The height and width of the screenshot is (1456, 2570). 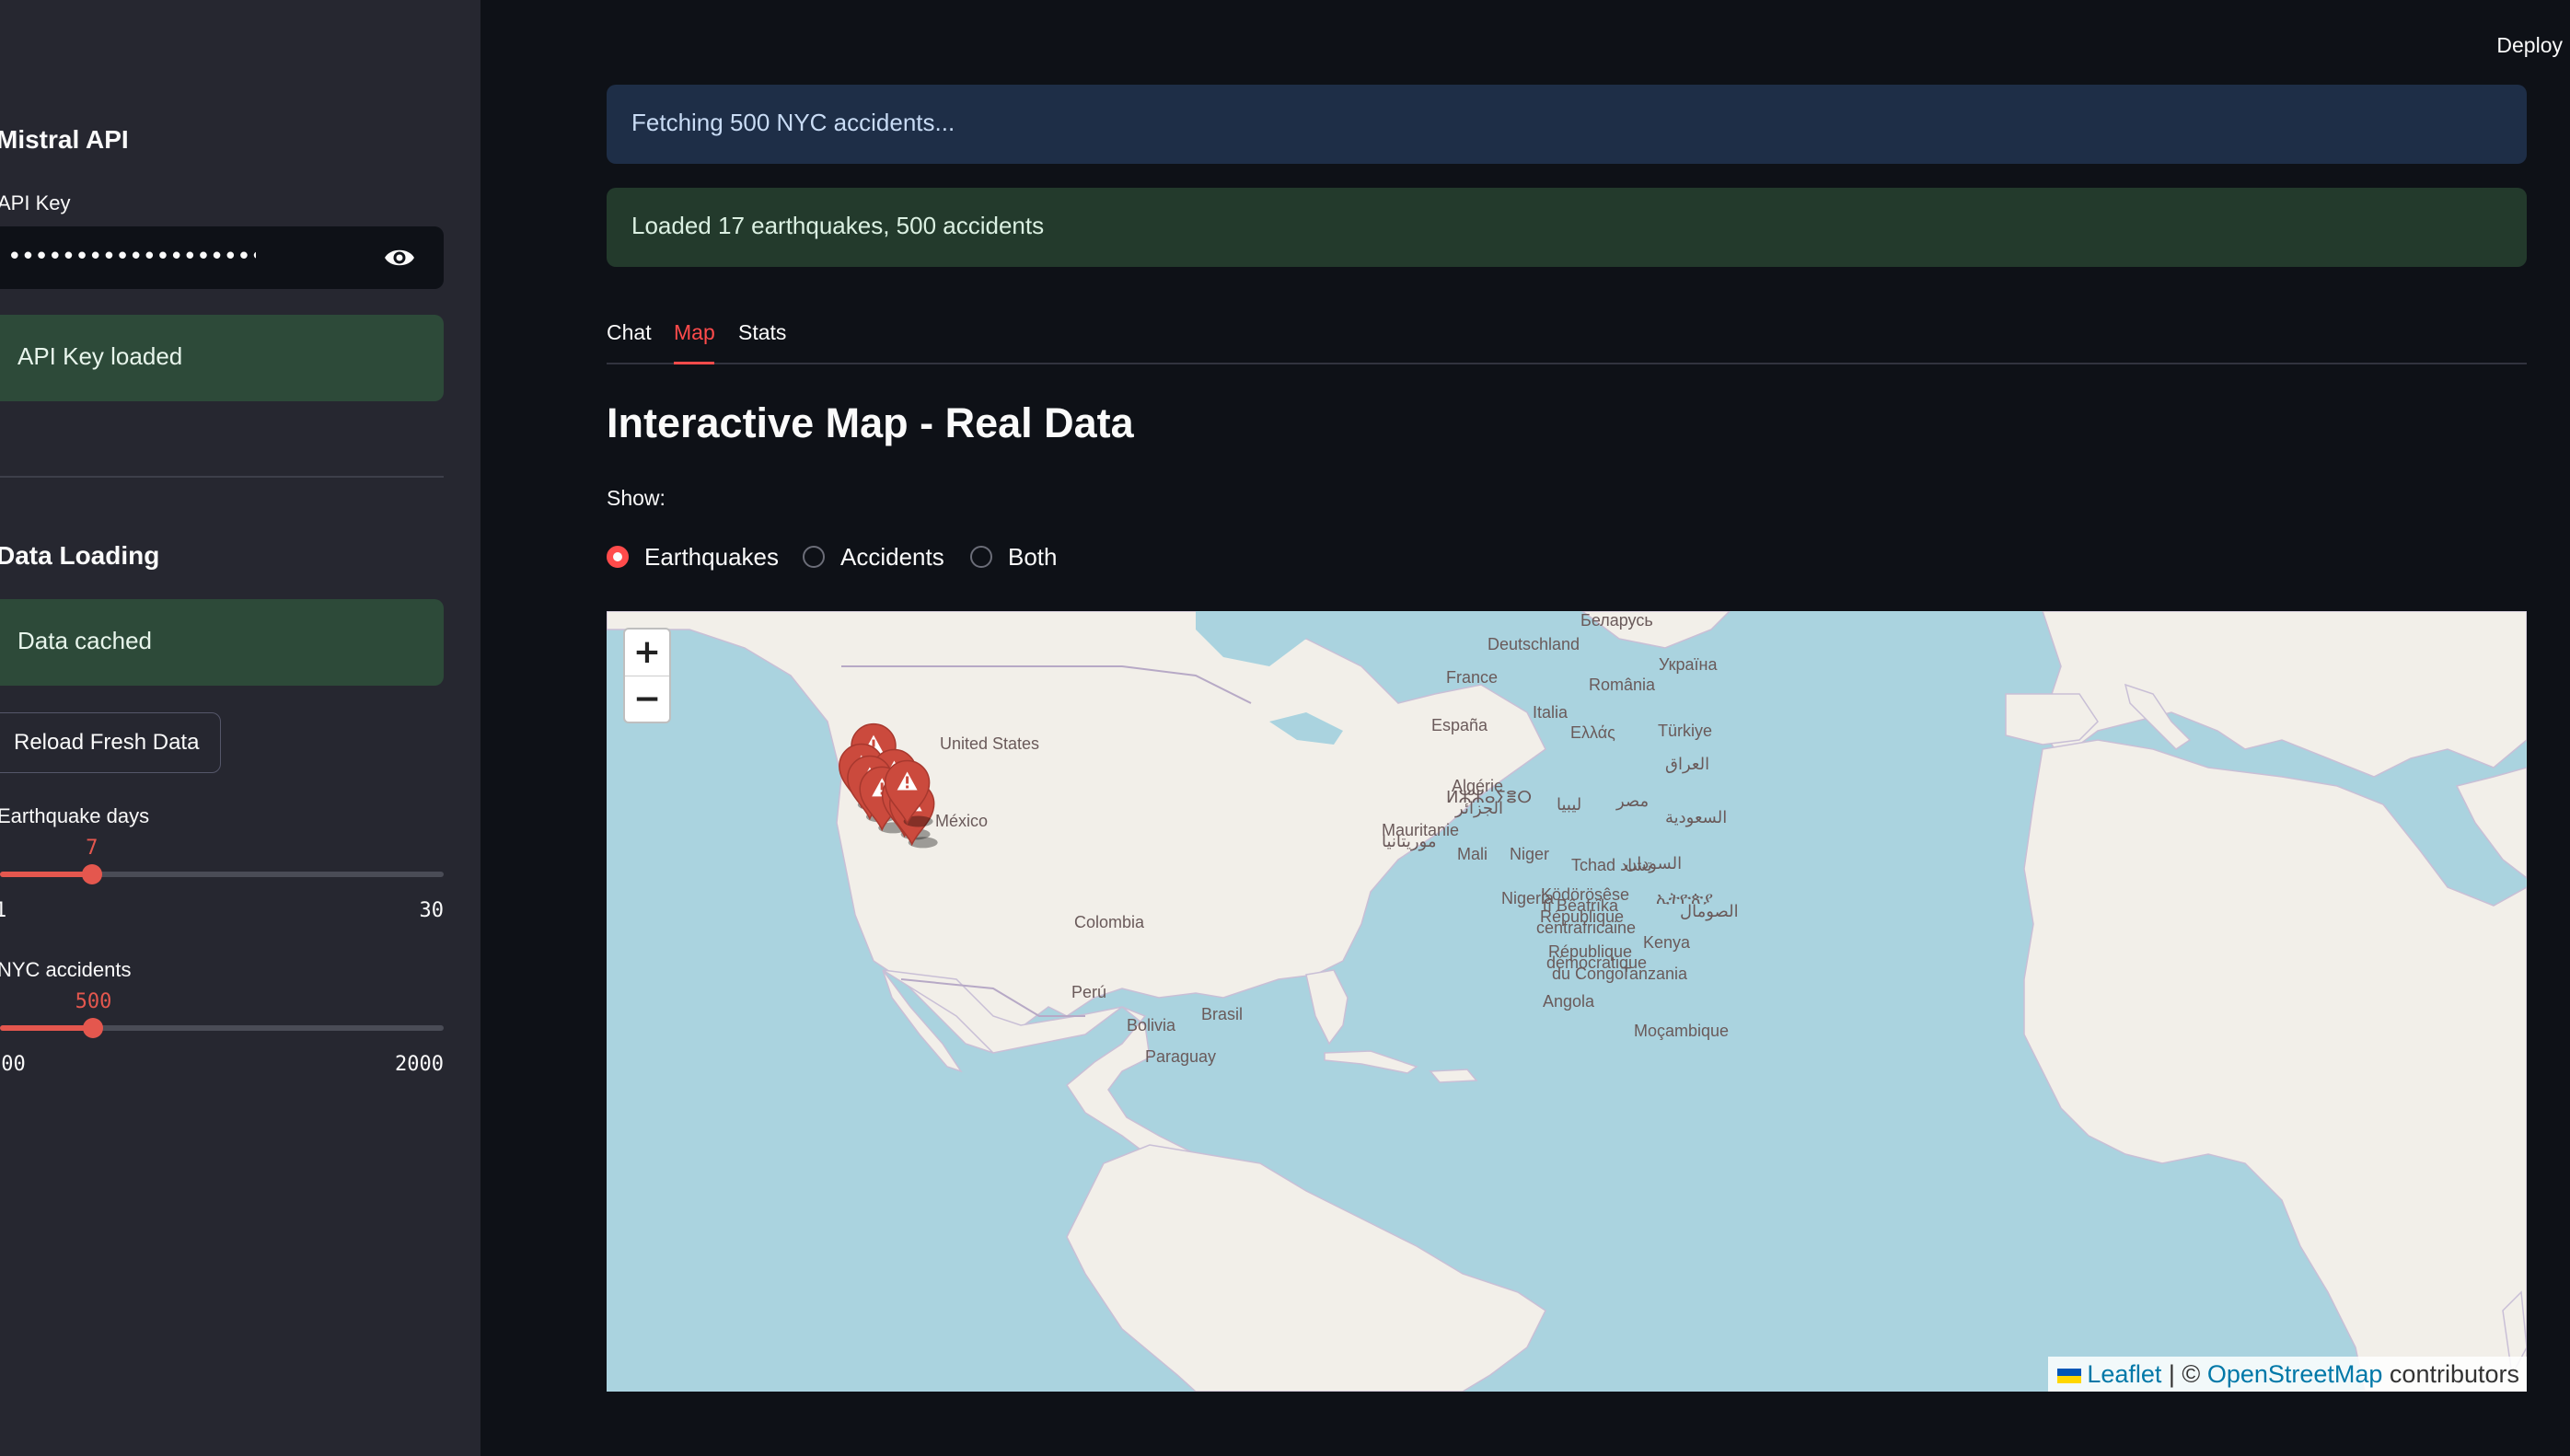 I want to click on zoom-in-button: +, so click(x=647, y=653).